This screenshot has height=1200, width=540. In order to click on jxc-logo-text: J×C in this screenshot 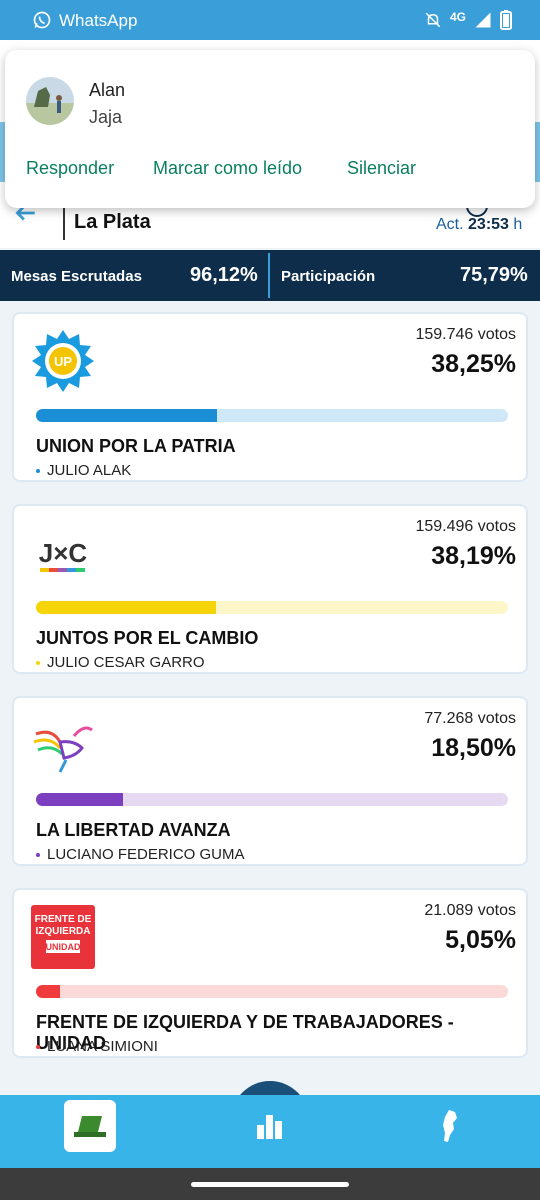, I will do `click(63, 553)`.